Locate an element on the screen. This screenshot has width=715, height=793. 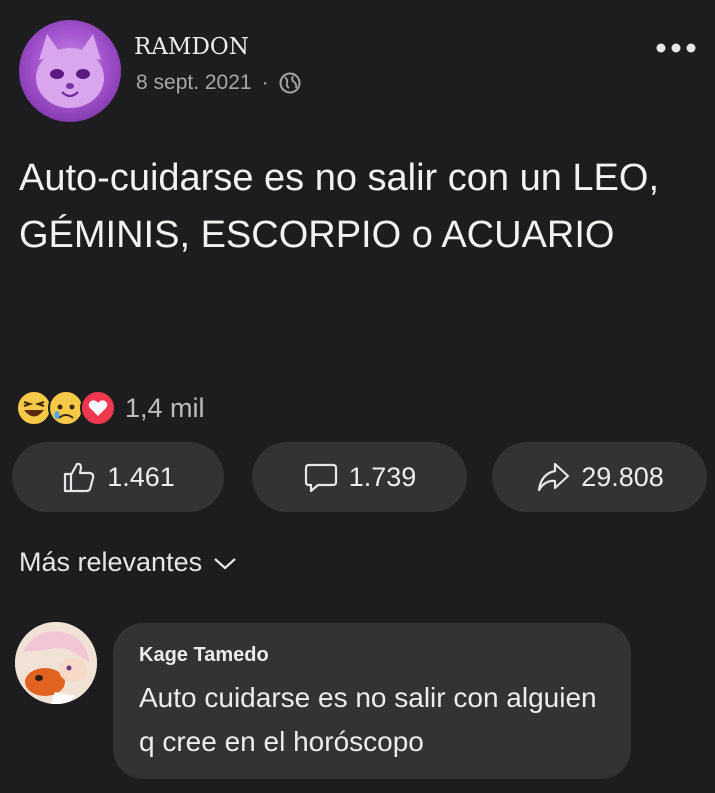
anime-avatar-image is located at coordinates (56, 663).